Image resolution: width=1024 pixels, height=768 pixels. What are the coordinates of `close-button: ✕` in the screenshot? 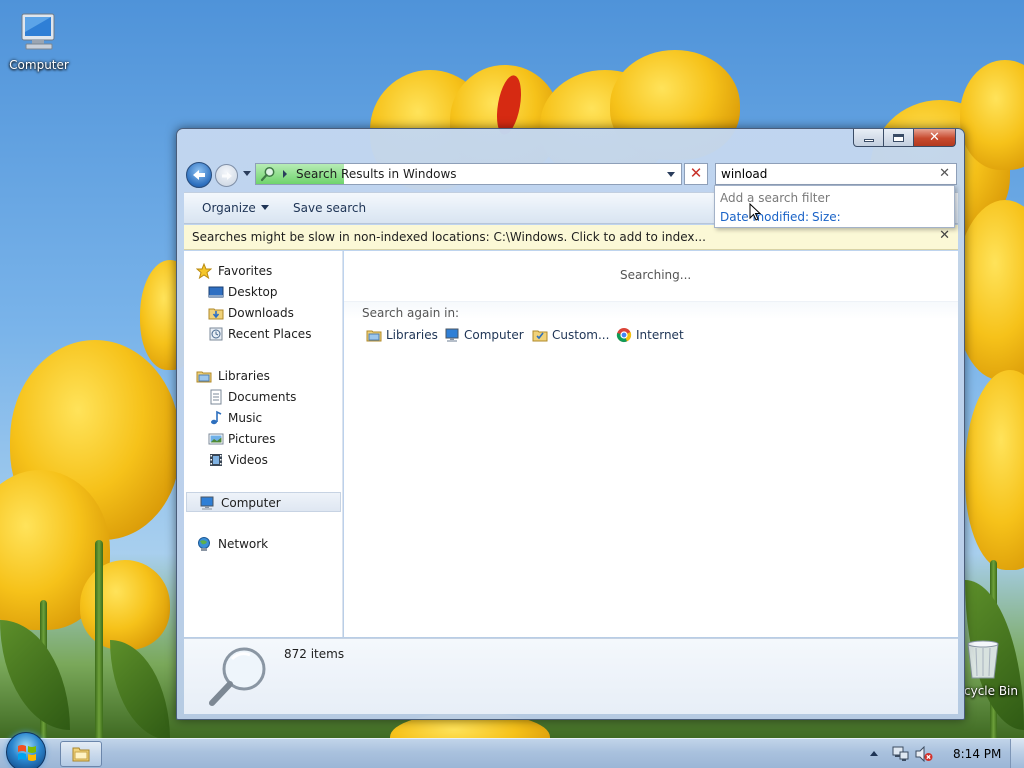 It's located at (935, 138).